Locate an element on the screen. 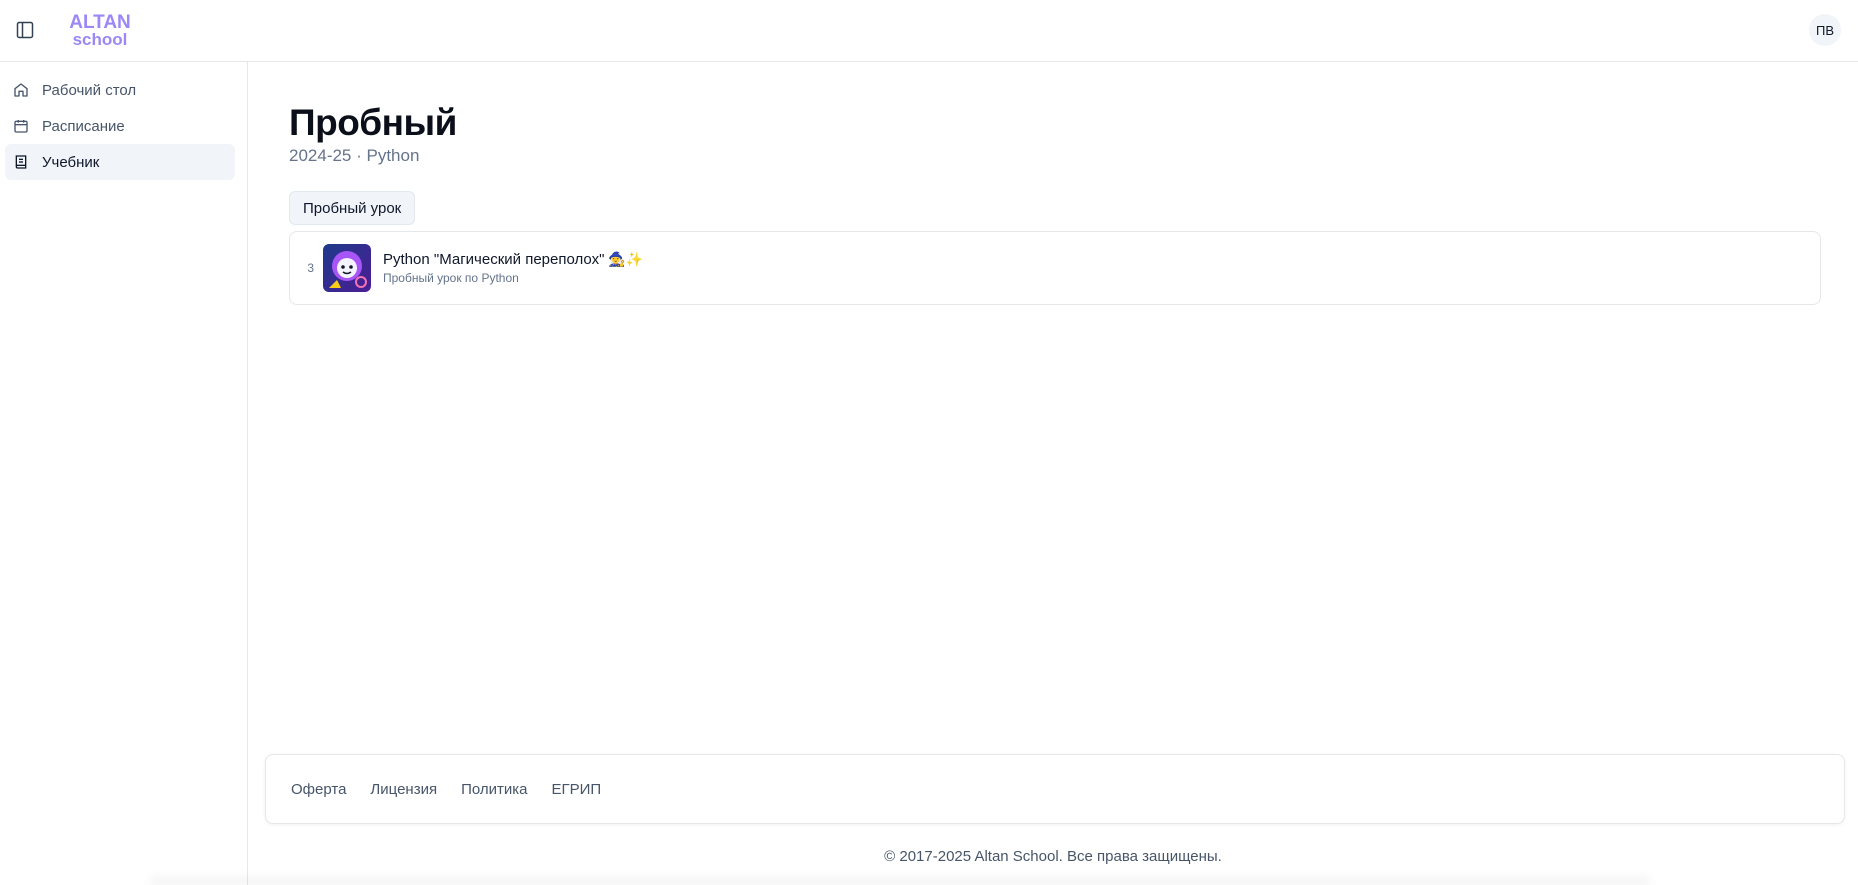 This screenshot has height=885, width=1858. lesson-thumbnail-image is located at coordinates (347, 268).